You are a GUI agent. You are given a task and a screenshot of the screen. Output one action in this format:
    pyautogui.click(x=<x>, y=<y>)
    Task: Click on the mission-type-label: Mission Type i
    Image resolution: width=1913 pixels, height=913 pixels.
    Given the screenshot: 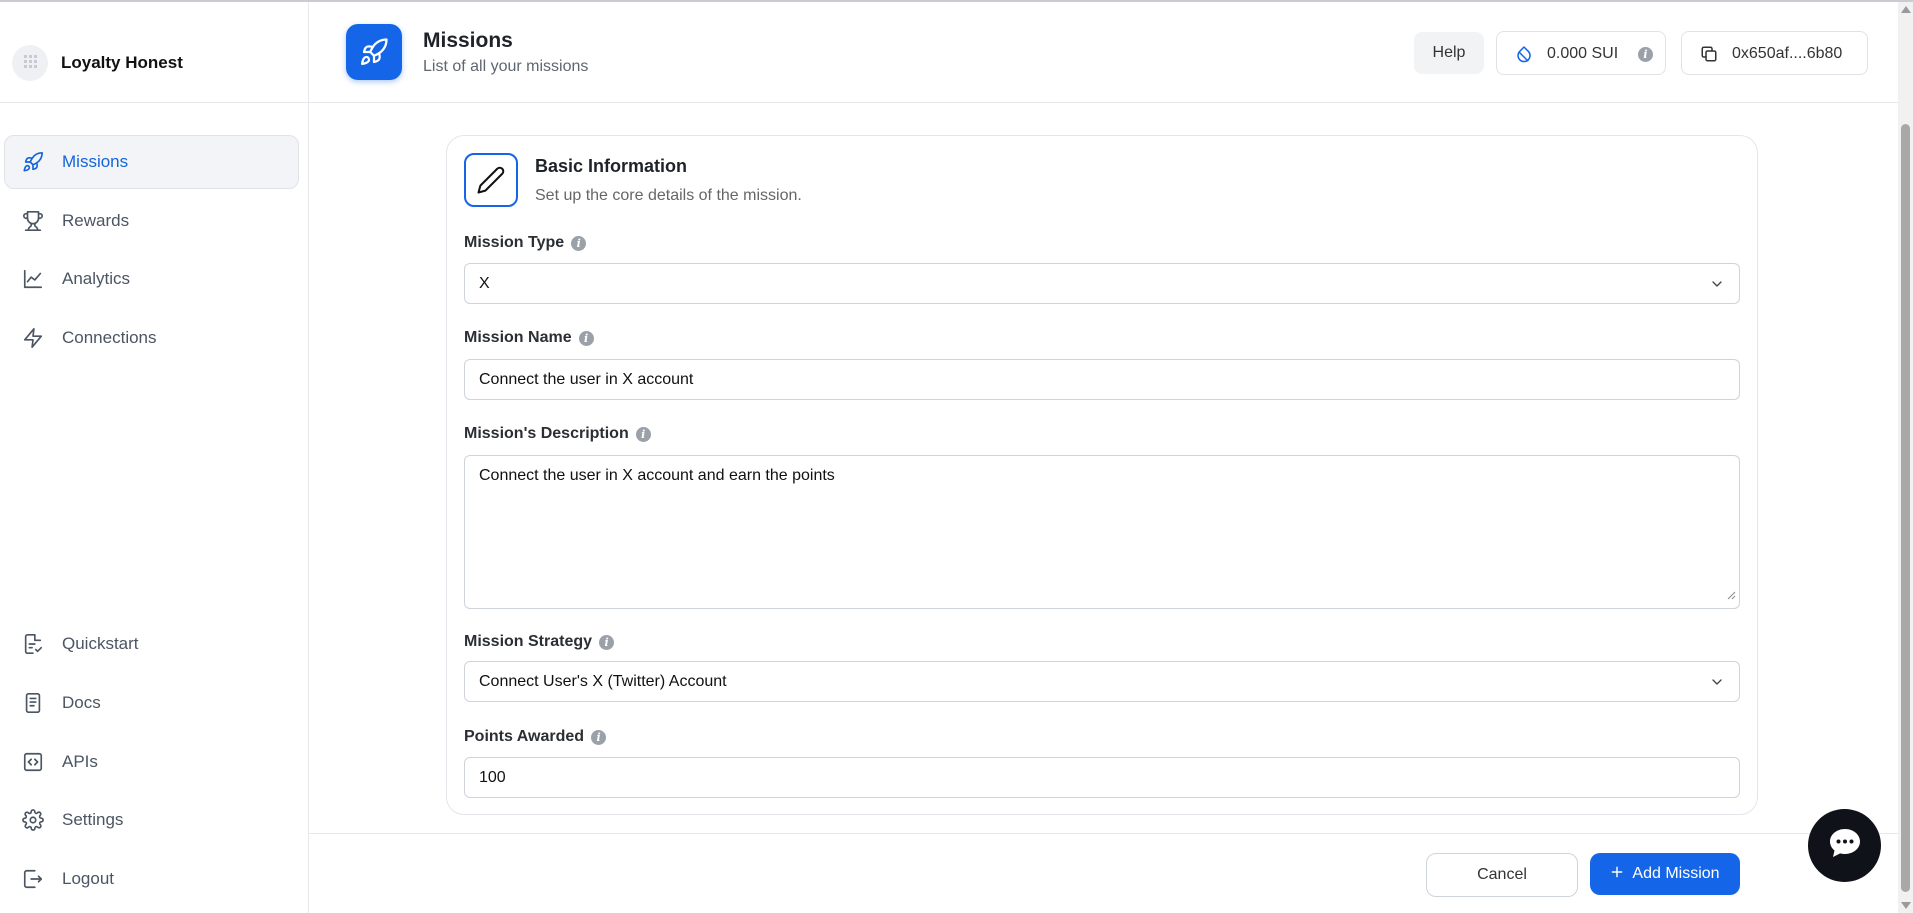 What is the action you would take?
    pyautogui.click(x=525, y=243)
    